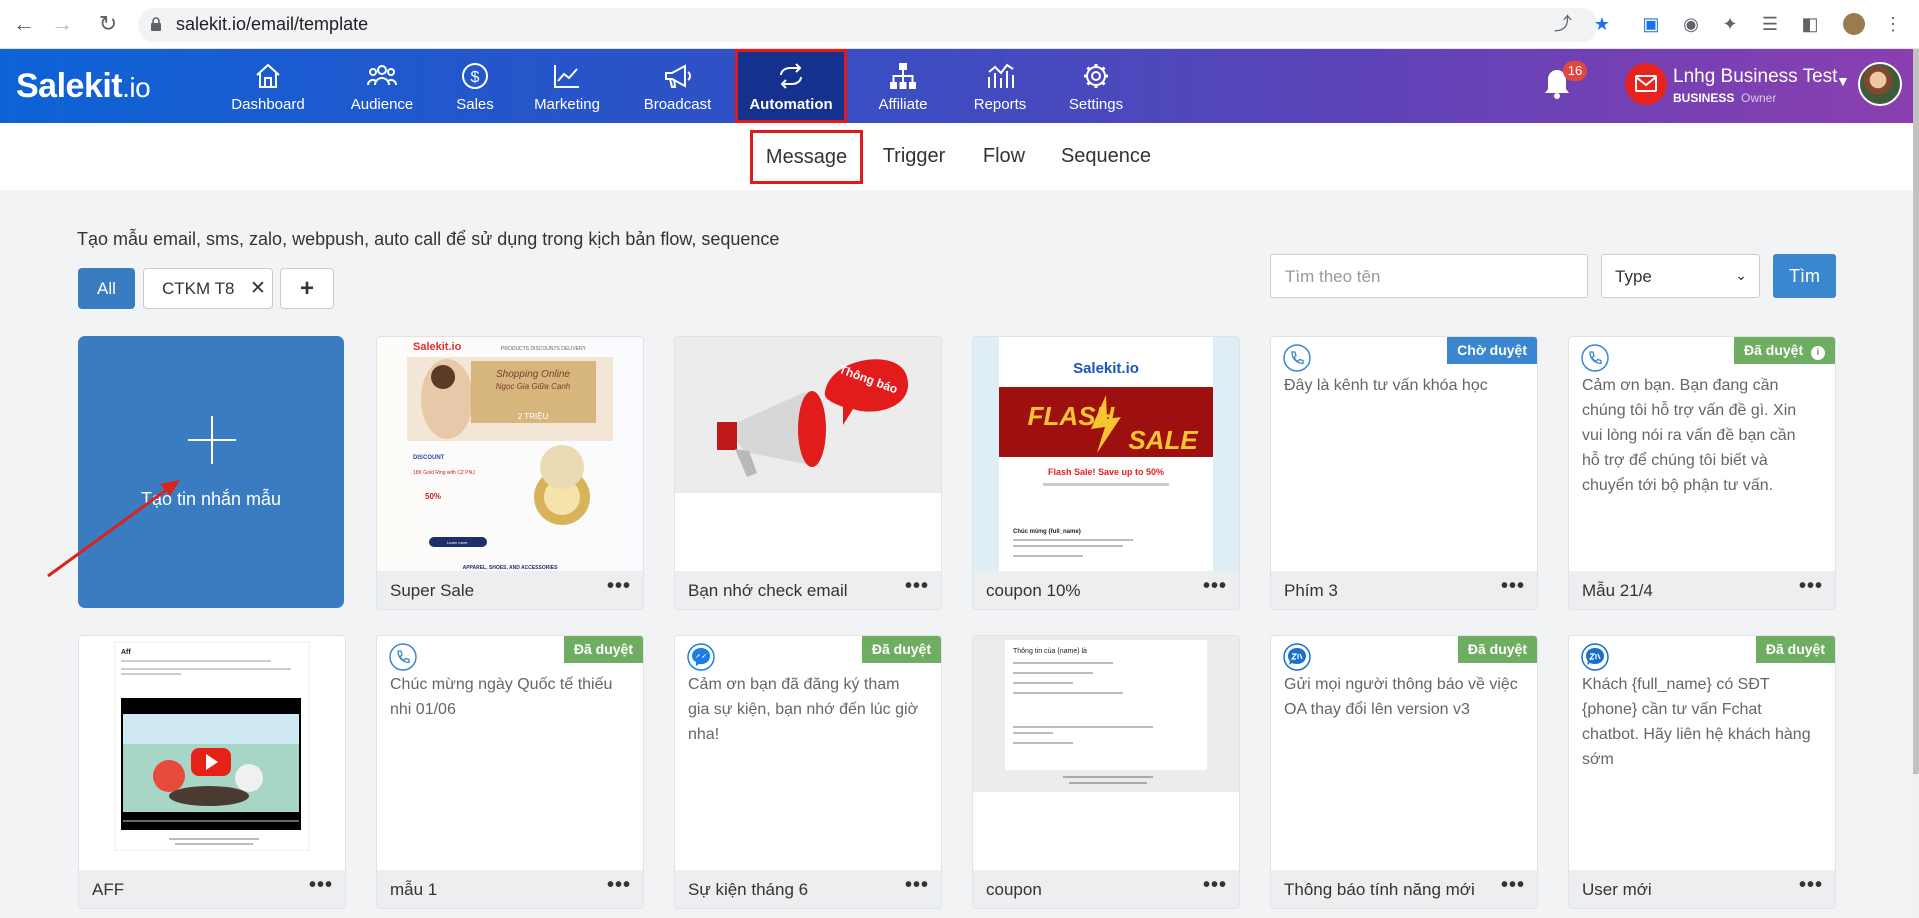 This screenshot has width=1919, height=918. What do you see at coordinates (1759, 98) in the screenshot?
I see `account-role: Owner` at bounding box center [1759, 98].